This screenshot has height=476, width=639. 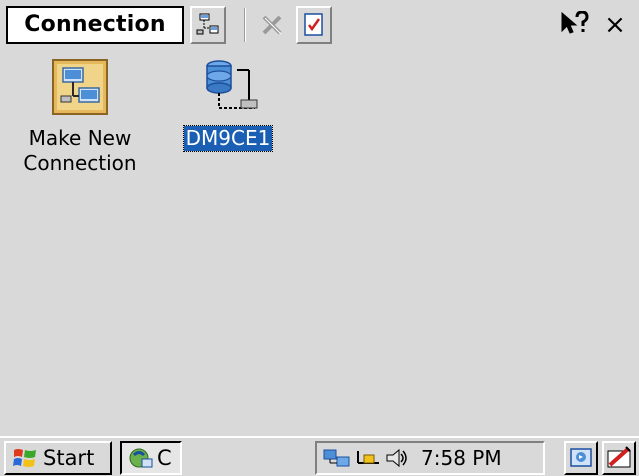 What do you see at coordinates (397, 458) in the screenshot?
I see `volume-icon` at bounding box center [397, 458].